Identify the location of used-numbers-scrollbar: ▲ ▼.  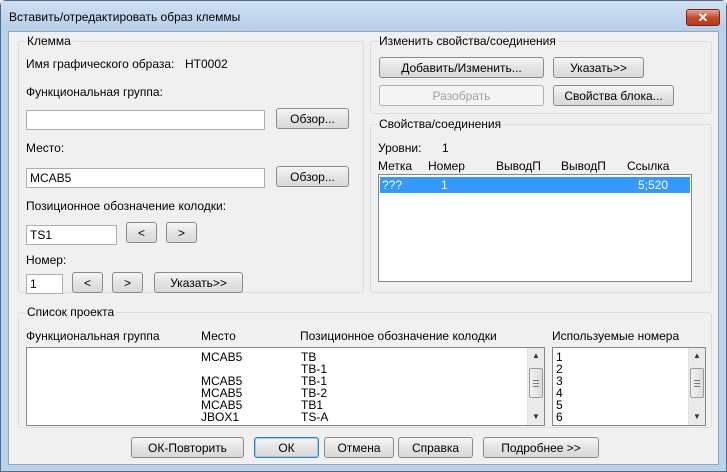
(696, 386).